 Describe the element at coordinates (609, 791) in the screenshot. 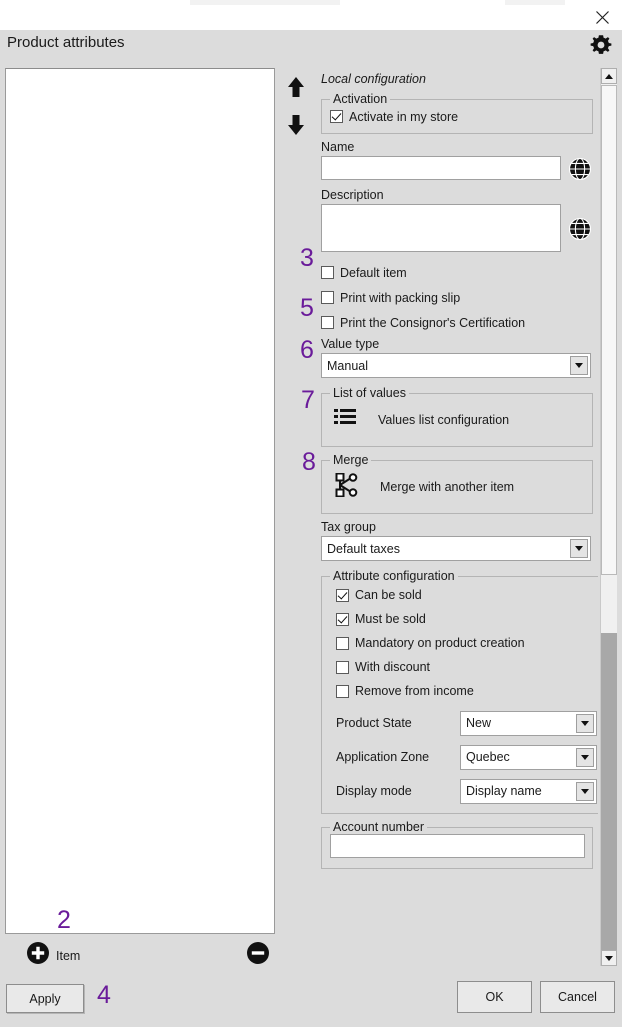

I see `scrollbar-track-lower` at that location.